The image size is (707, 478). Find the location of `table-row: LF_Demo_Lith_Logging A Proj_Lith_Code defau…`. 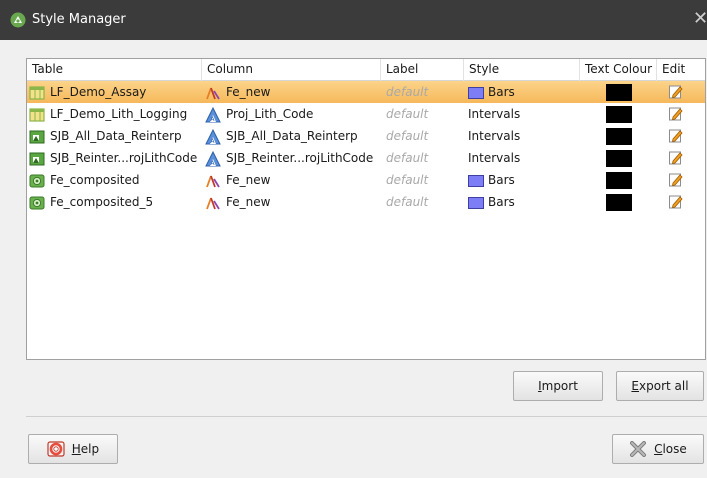

table-row: LF_Demo_Lith_Logging A Proj_Lith_Code defau… is located at coordinates (366, 114).